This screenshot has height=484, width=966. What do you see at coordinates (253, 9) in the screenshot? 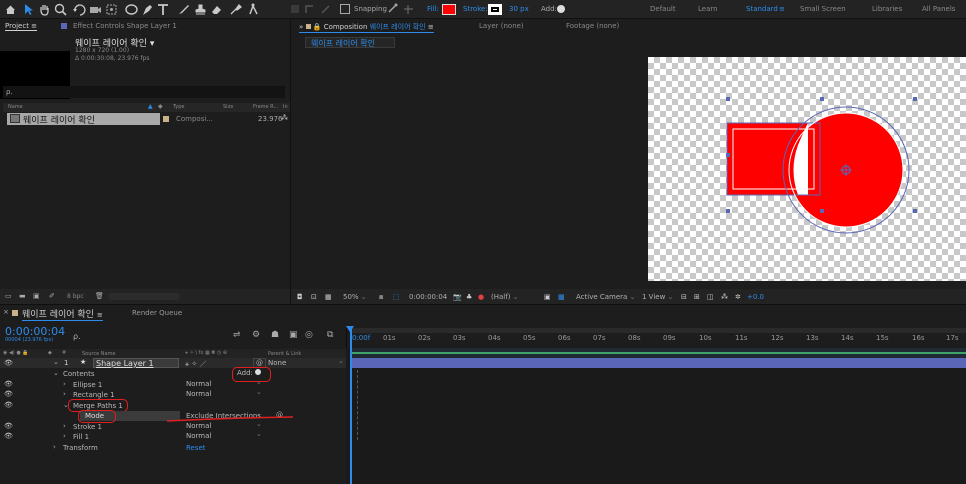
I see `puppet-tool-icon` at bounding box center [253, 9].